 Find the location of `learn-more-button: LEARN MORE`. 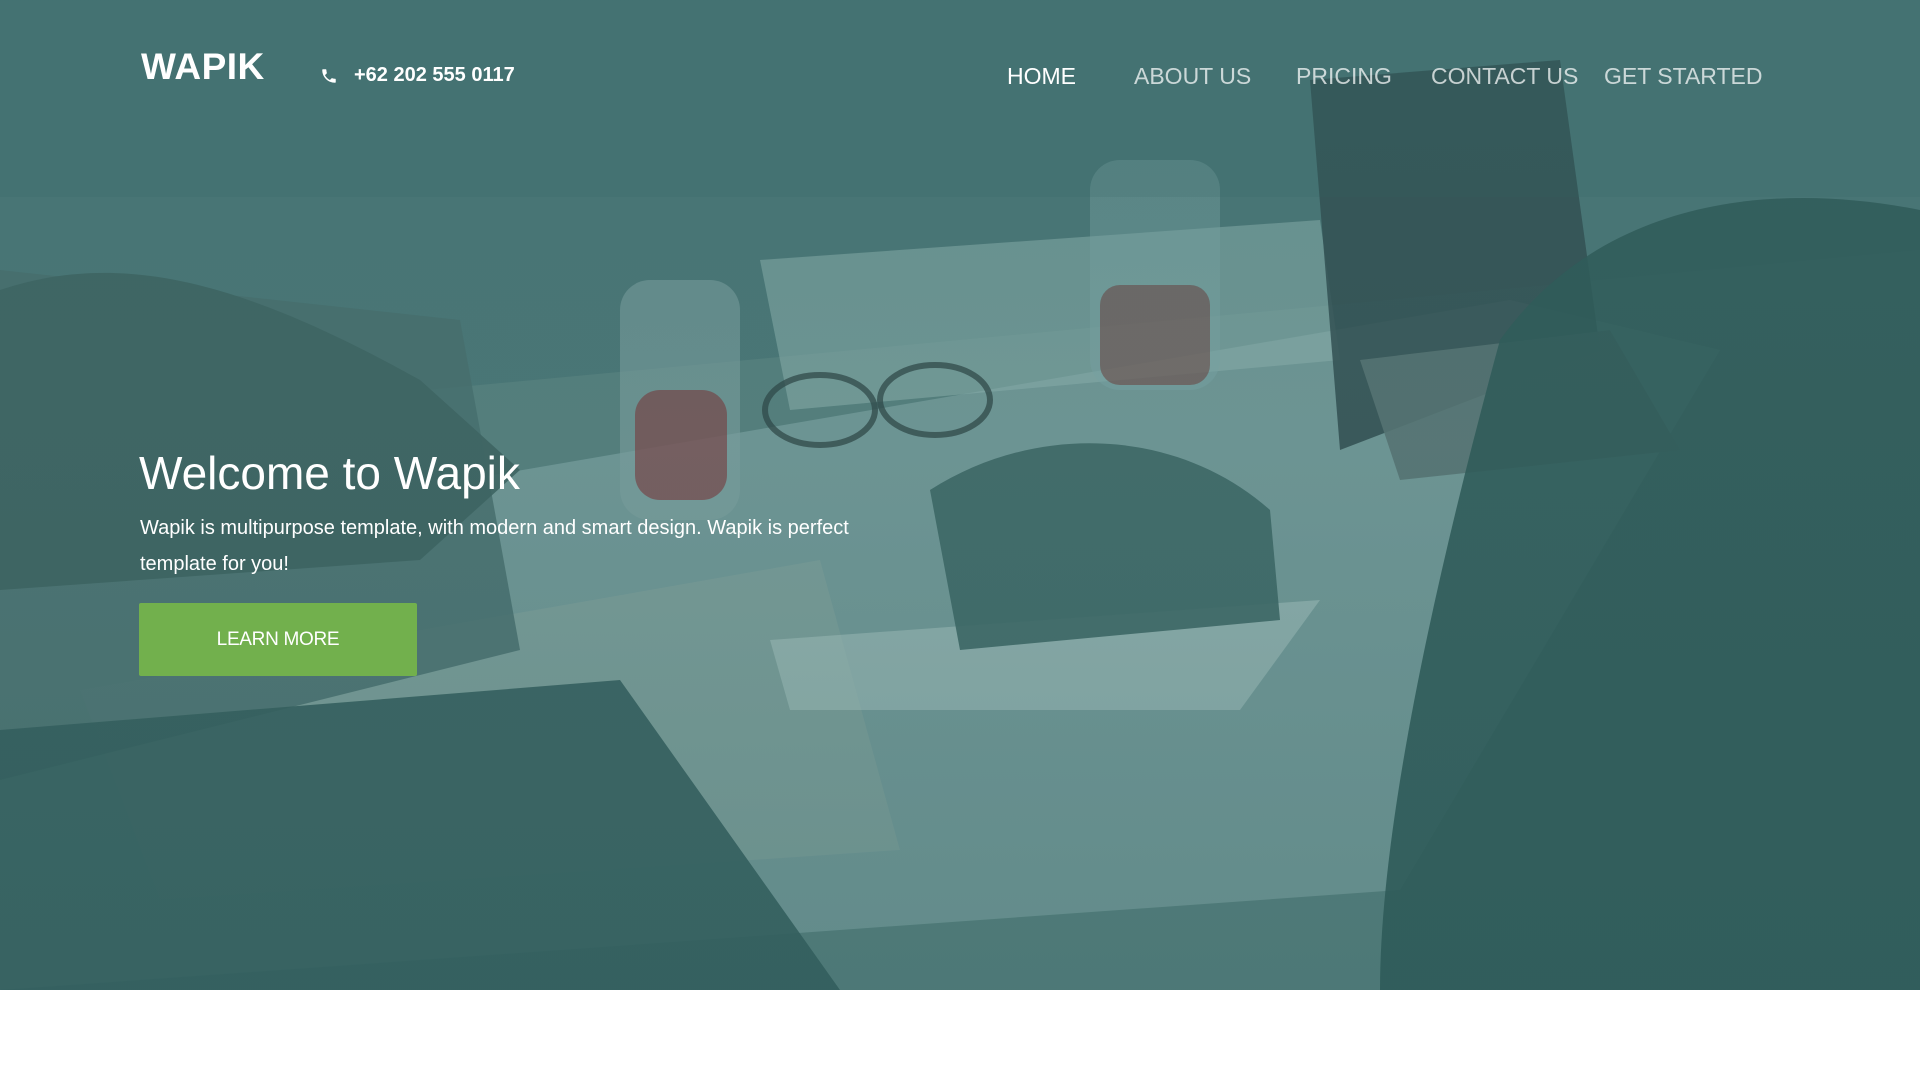

learn-more-button: LEARN MORE is located at coordinates (278, 639).